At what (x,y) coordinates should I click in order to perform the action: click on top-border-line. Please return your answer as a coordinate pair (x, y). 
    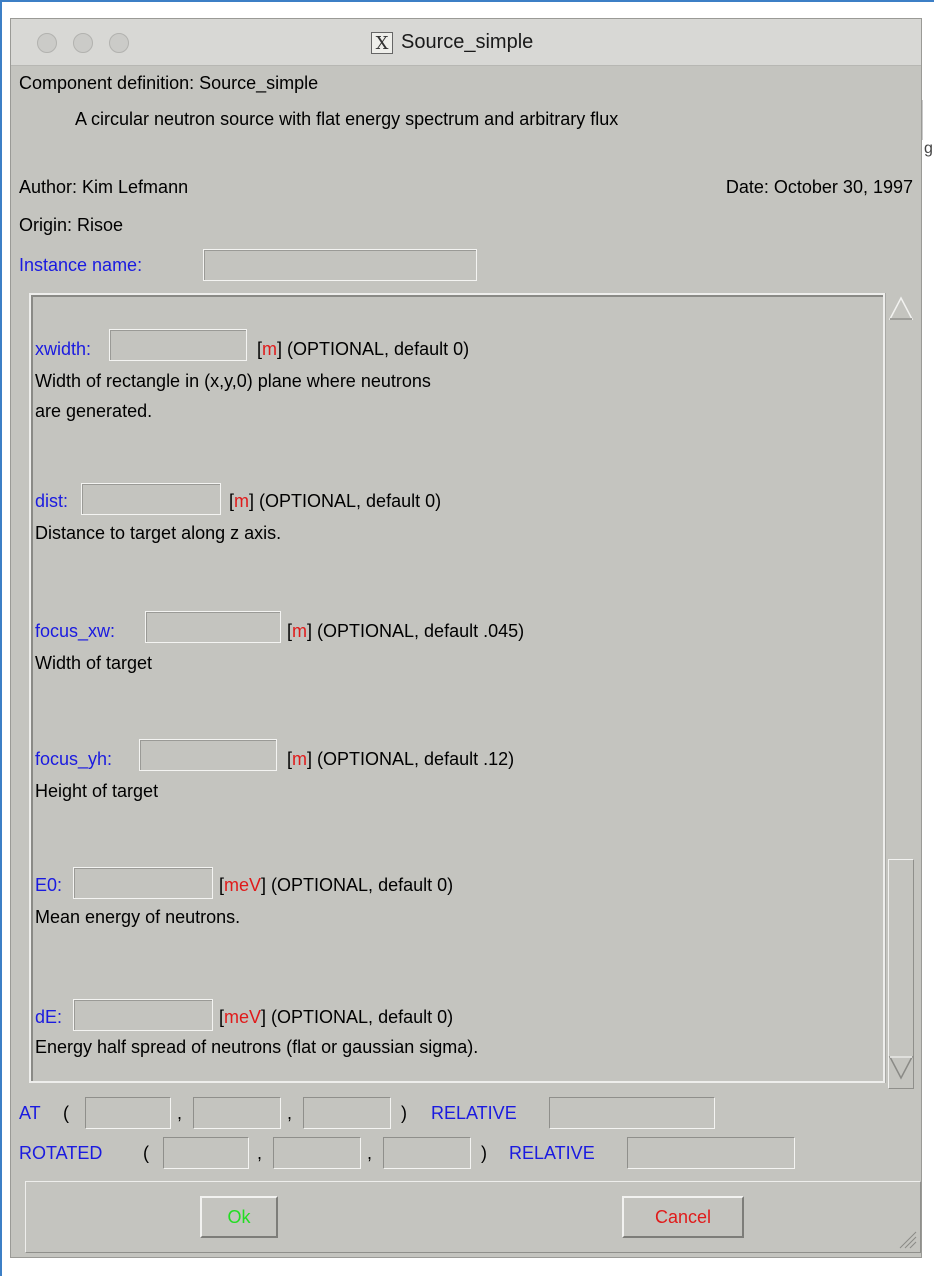
    Looking at the image, I should click on (467, 1).